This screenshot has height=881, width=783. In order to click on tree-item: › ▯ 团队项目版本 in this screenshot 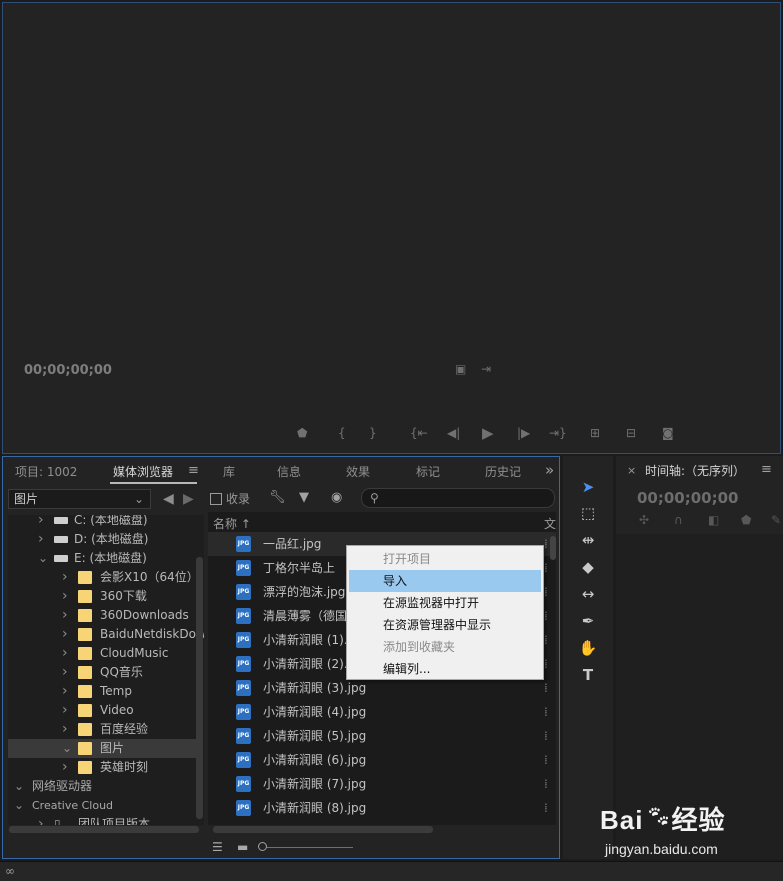, I will do `click(103, 820)`.